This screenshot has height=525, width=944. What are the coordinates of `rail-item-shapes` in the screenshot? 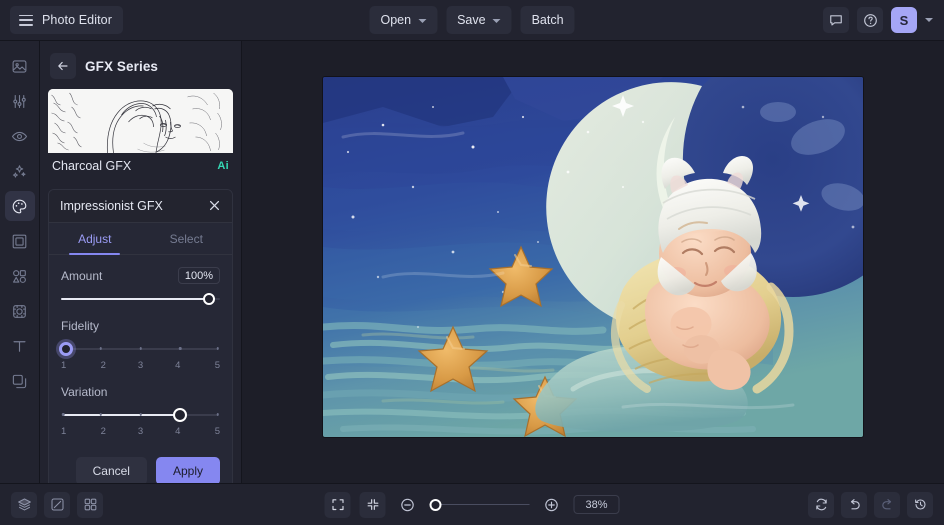 It's located at (20, 276).